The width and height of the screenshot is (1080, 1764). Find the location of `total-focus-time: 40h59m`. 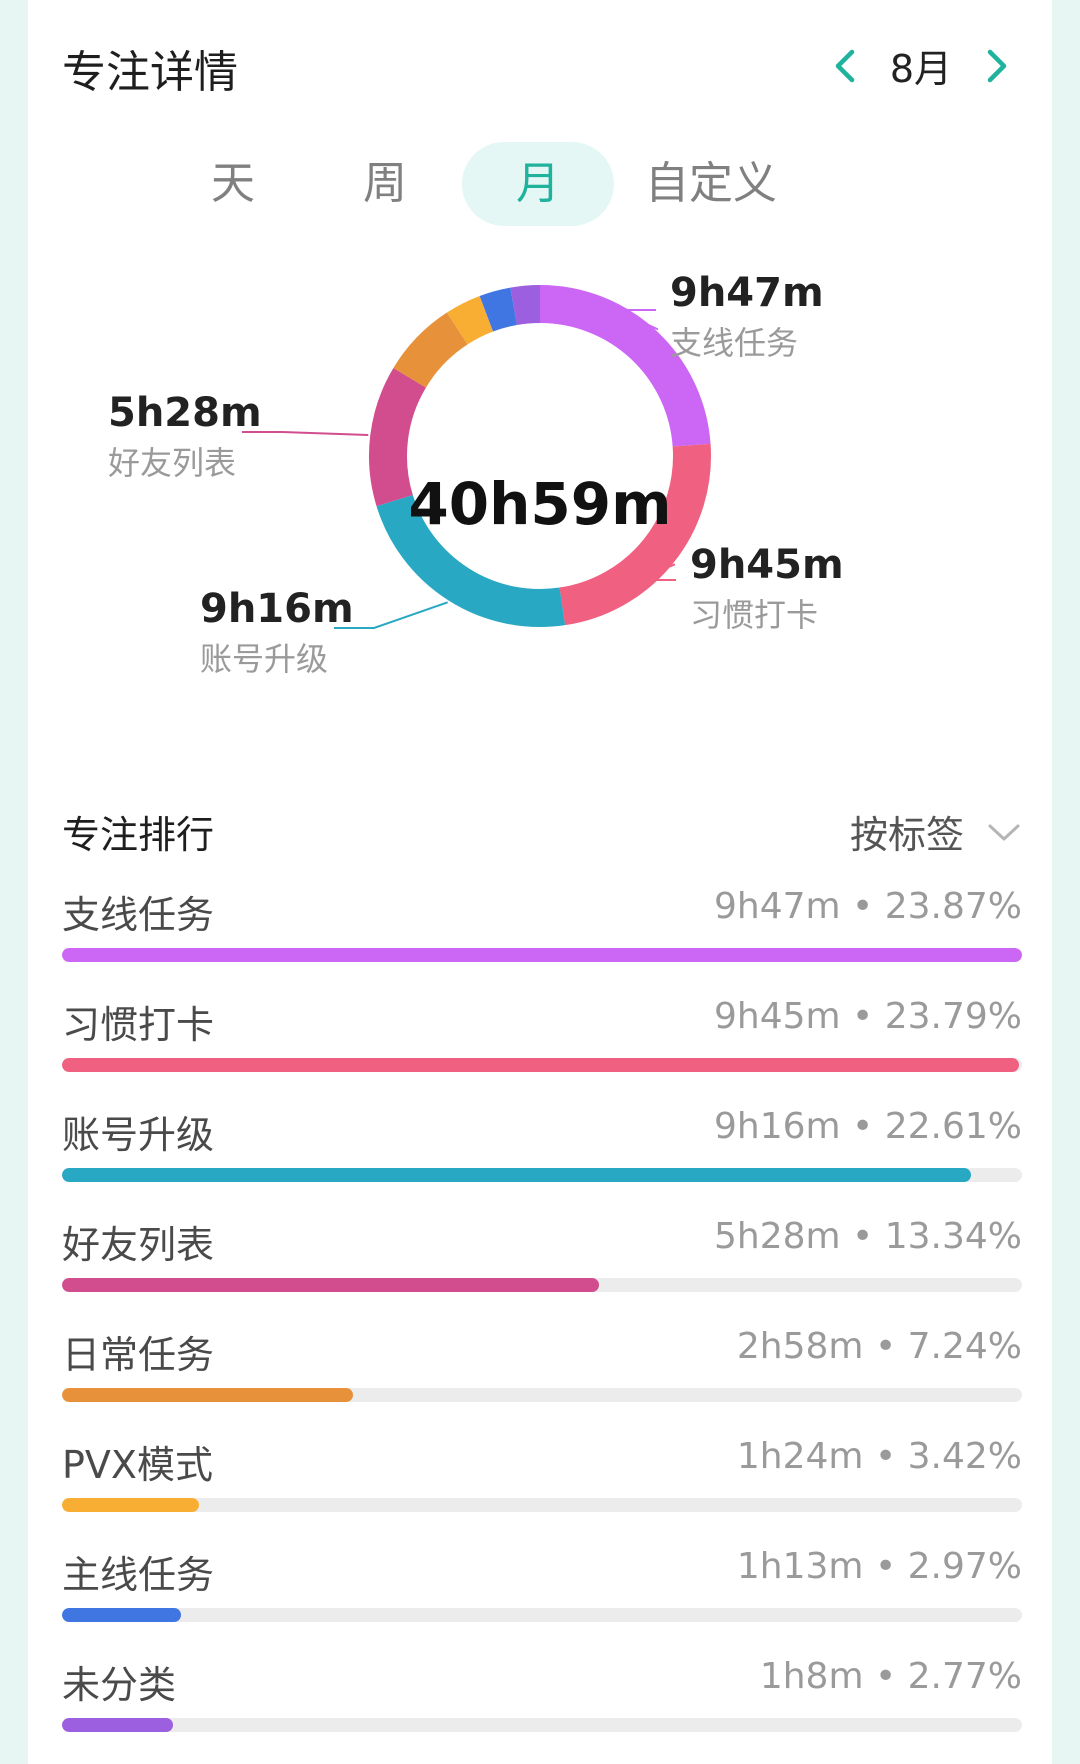

total-focus-time: 40h59m is located at coordinates (540, 504).